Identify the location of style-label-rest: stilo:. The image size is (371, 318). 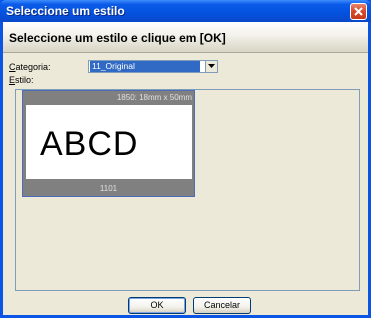
(24, 80).